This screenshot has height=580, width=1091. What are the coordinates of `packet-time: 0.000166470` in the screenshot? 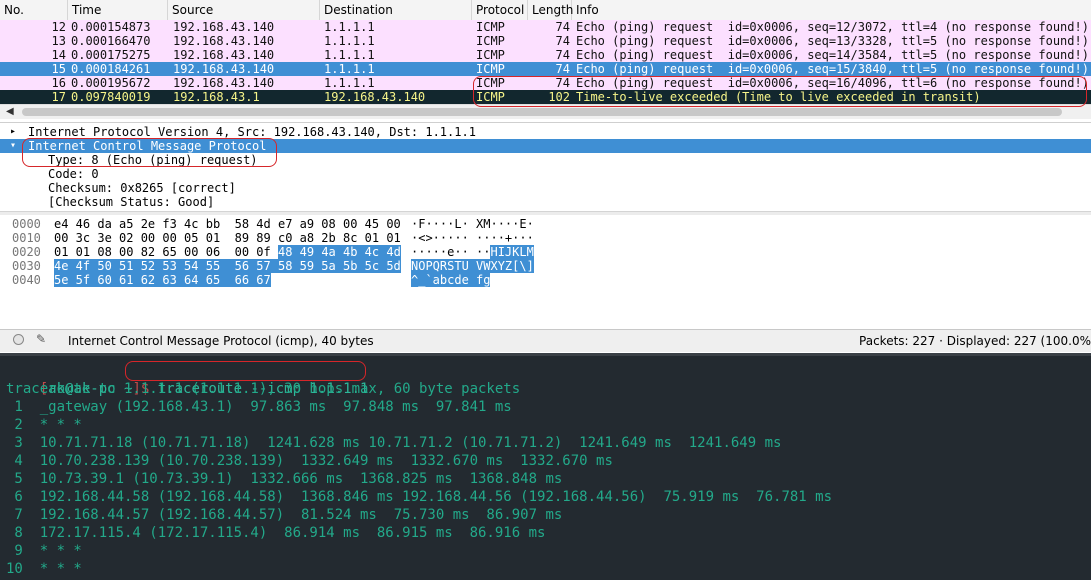 It's located at (111, 41).